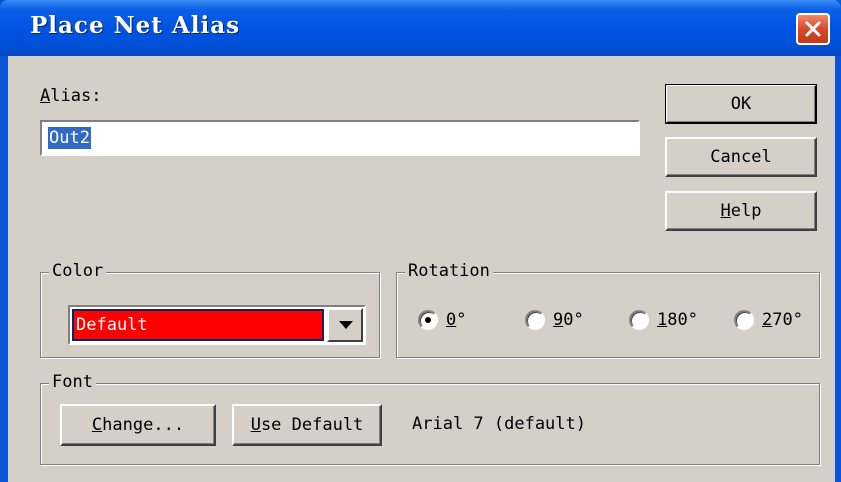 Image resolution: width=841 pixels, height=482 pixels. Describe the element at coordinates (78, 271) in the screenshot. I see `color-group-label: Color` at that location.